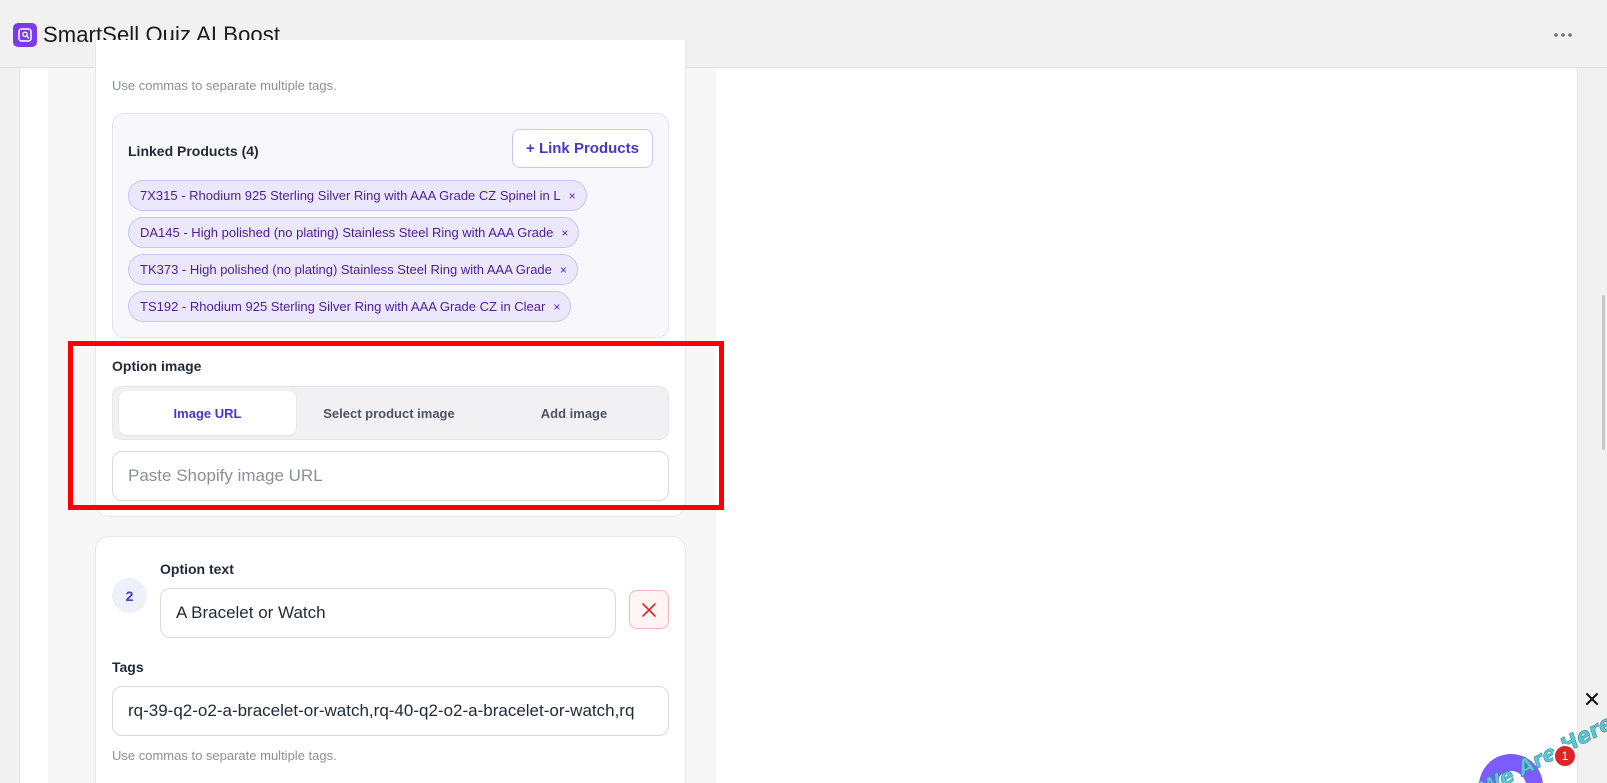 The width and height of the screenshot is (1607, 783). I want to click on widget-text: We Are Here!, so click(1541, 744).